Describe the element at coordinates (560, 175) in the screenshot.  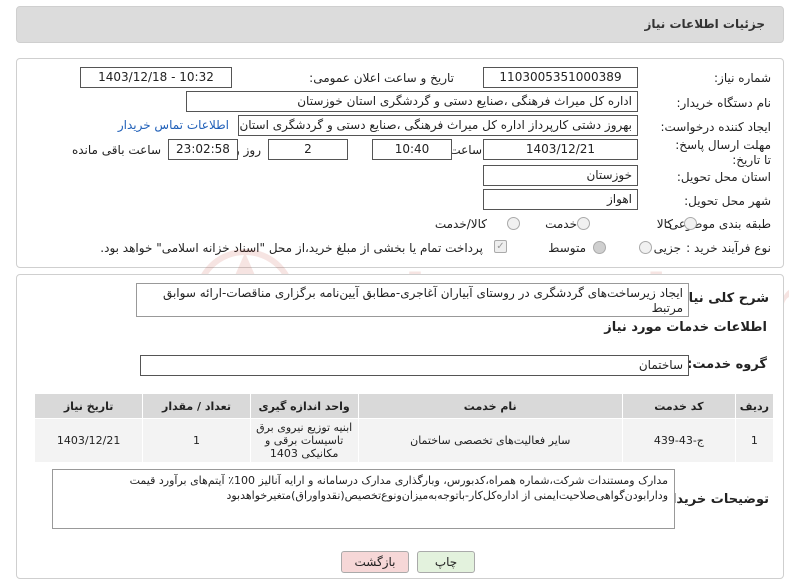
I see `province-field: خوزستان` at that location.